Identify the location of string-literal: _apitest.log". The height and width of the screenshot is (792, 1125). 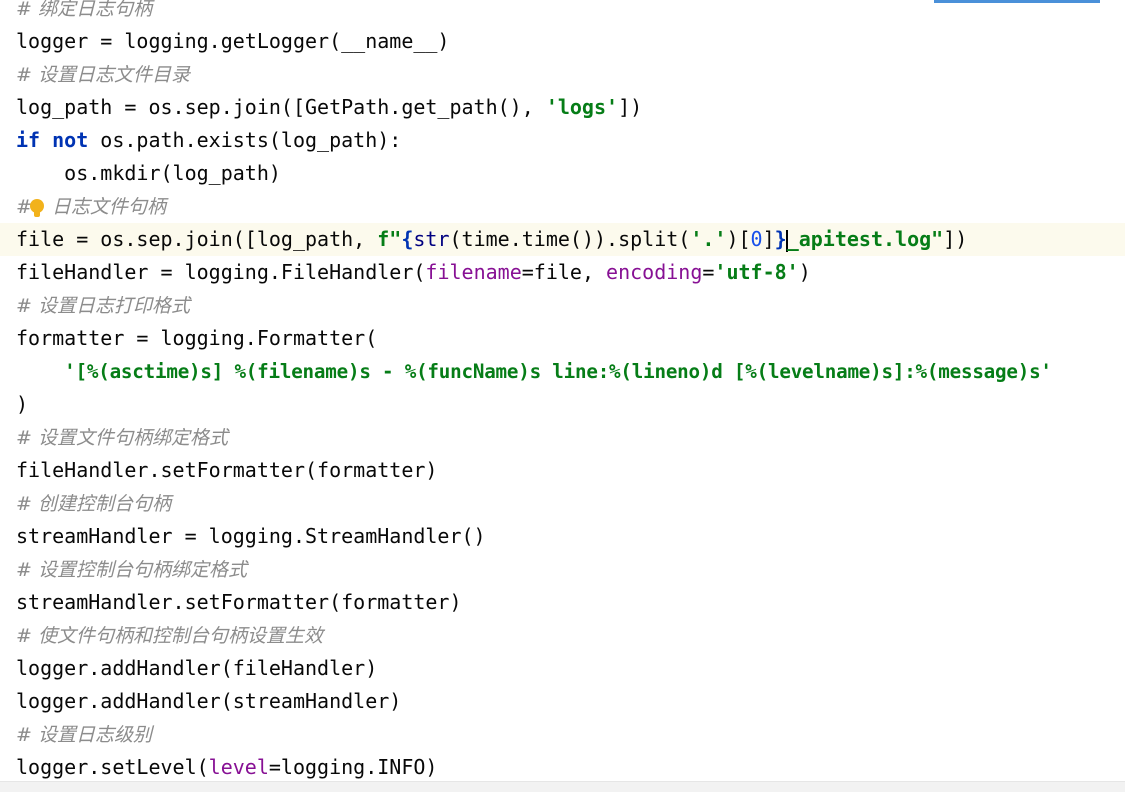
(865, 239).